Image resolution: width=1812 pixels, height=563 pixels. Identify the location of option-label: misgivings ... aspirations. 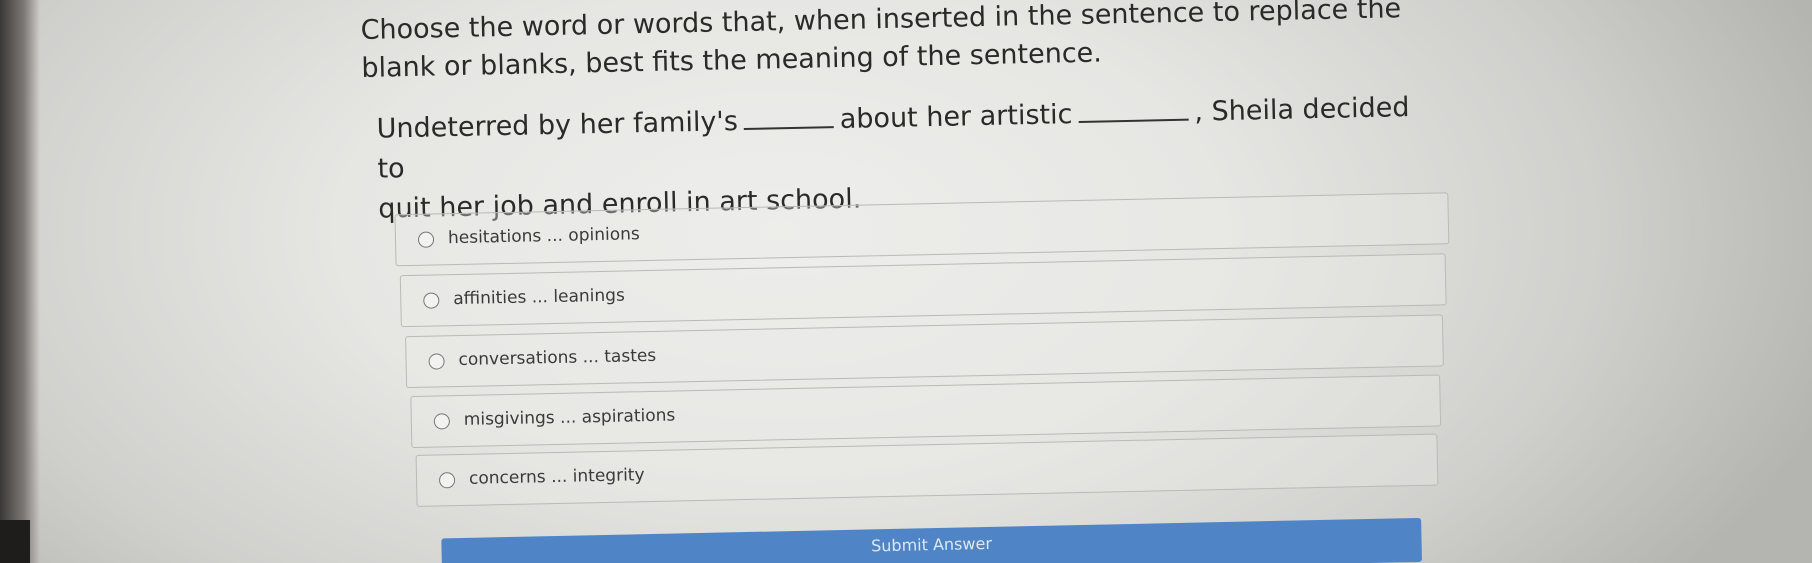
(569, 417).